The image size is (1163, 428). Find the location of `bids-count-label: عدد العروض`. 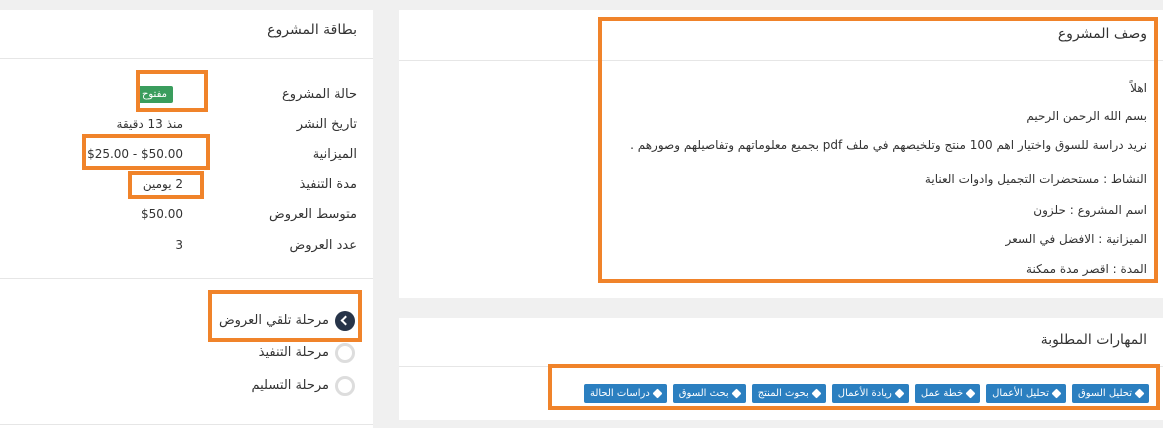

bids-count-label: عدد العروض is located at coordinates (323, 245).